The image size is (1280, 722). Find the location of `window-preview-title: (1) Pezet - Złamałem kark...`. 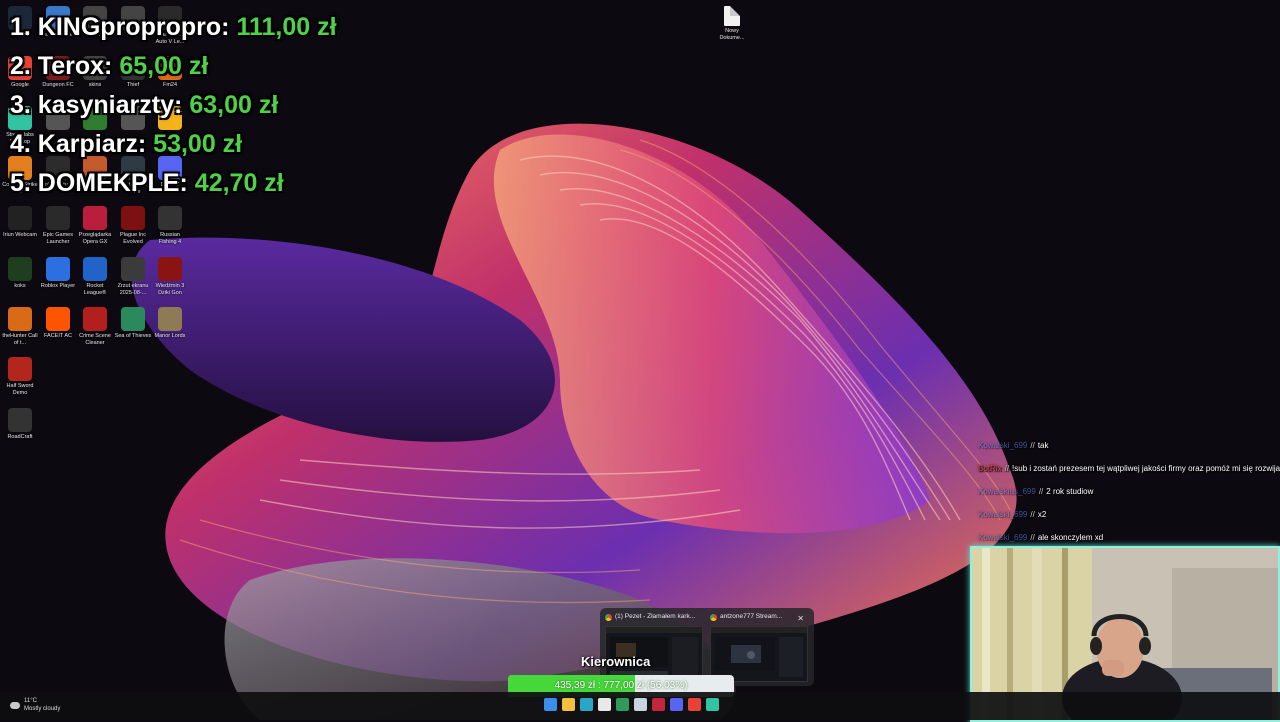

window-preview-title: (1) Pezet - Złamałem kark... is located at coordinates (653, 617).